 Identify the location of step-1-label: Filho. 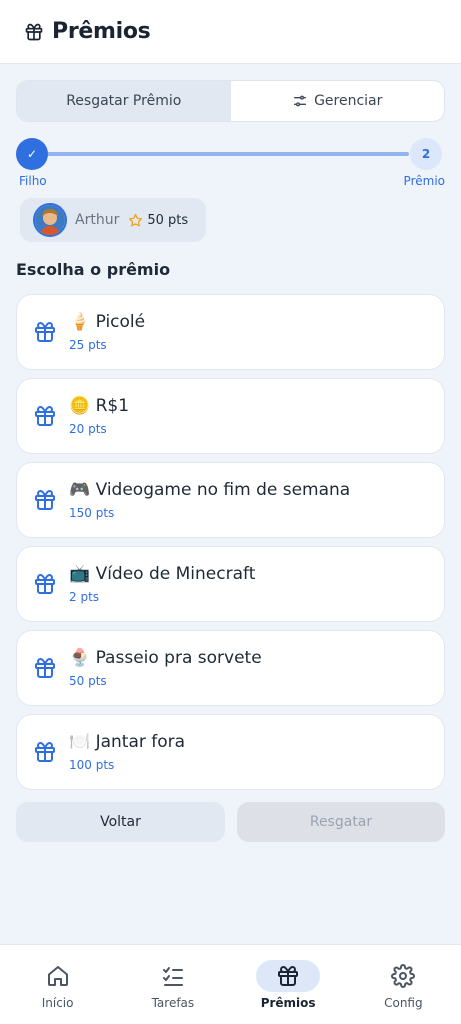
(33, 181).